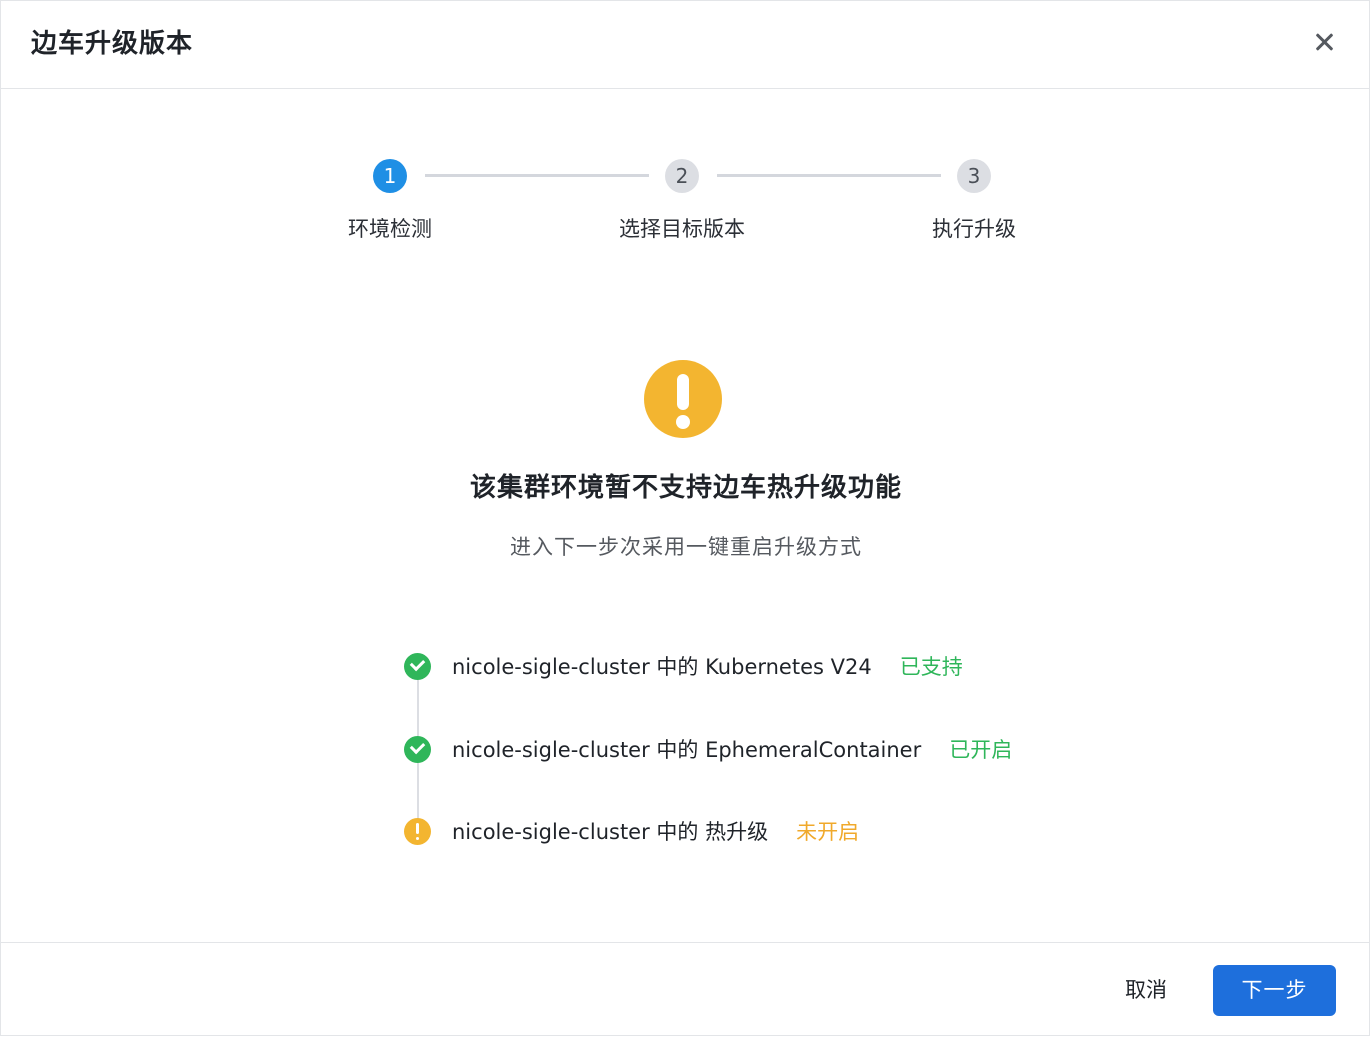 Image resolution: width=1370 pixels, height=1037 pixels. What do you see at coordinates (828, 832) in the screenshot?
I see `check-status: 未开启` at bounding box center [828, 832].